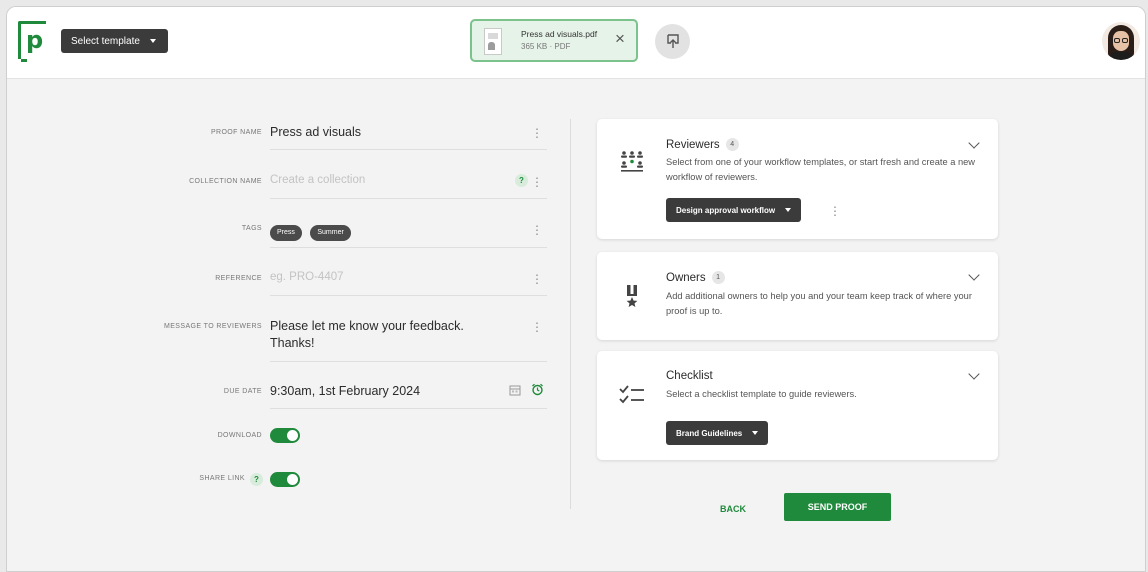  I want to click on share-link-row: SHARE LINK ?, so click(352, 482).